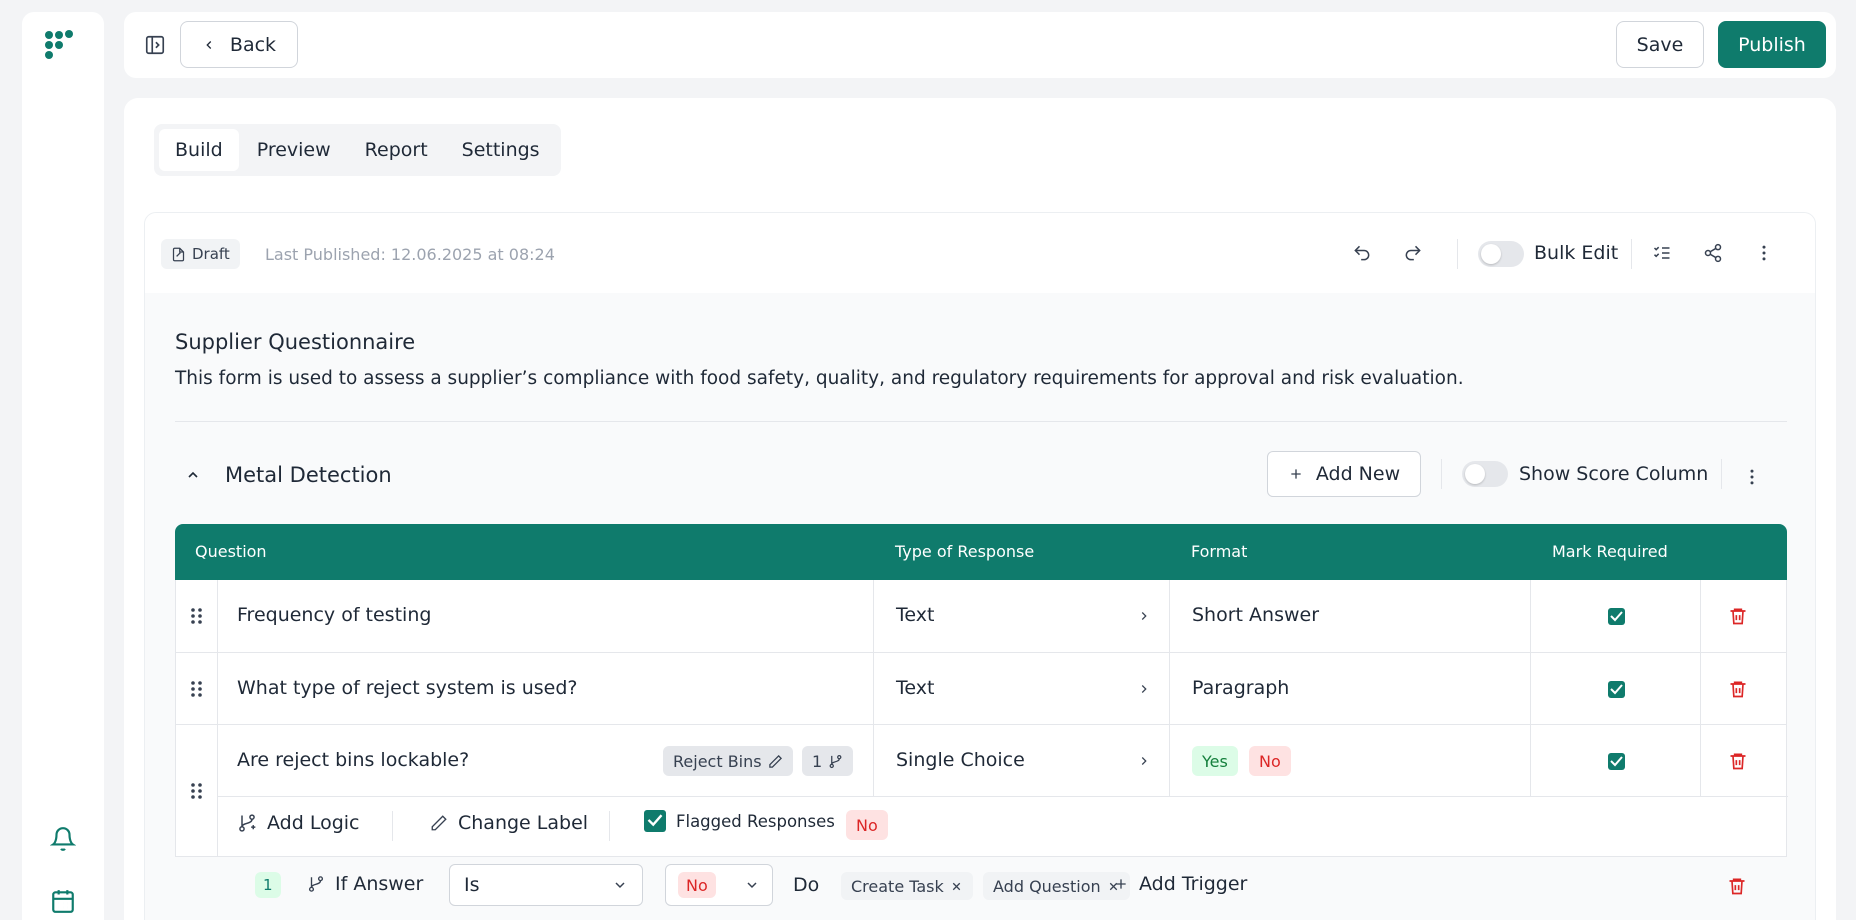  Describe the element at coordinates (546, 885) in the screenshot. I see `operator-select: Is` at that location.